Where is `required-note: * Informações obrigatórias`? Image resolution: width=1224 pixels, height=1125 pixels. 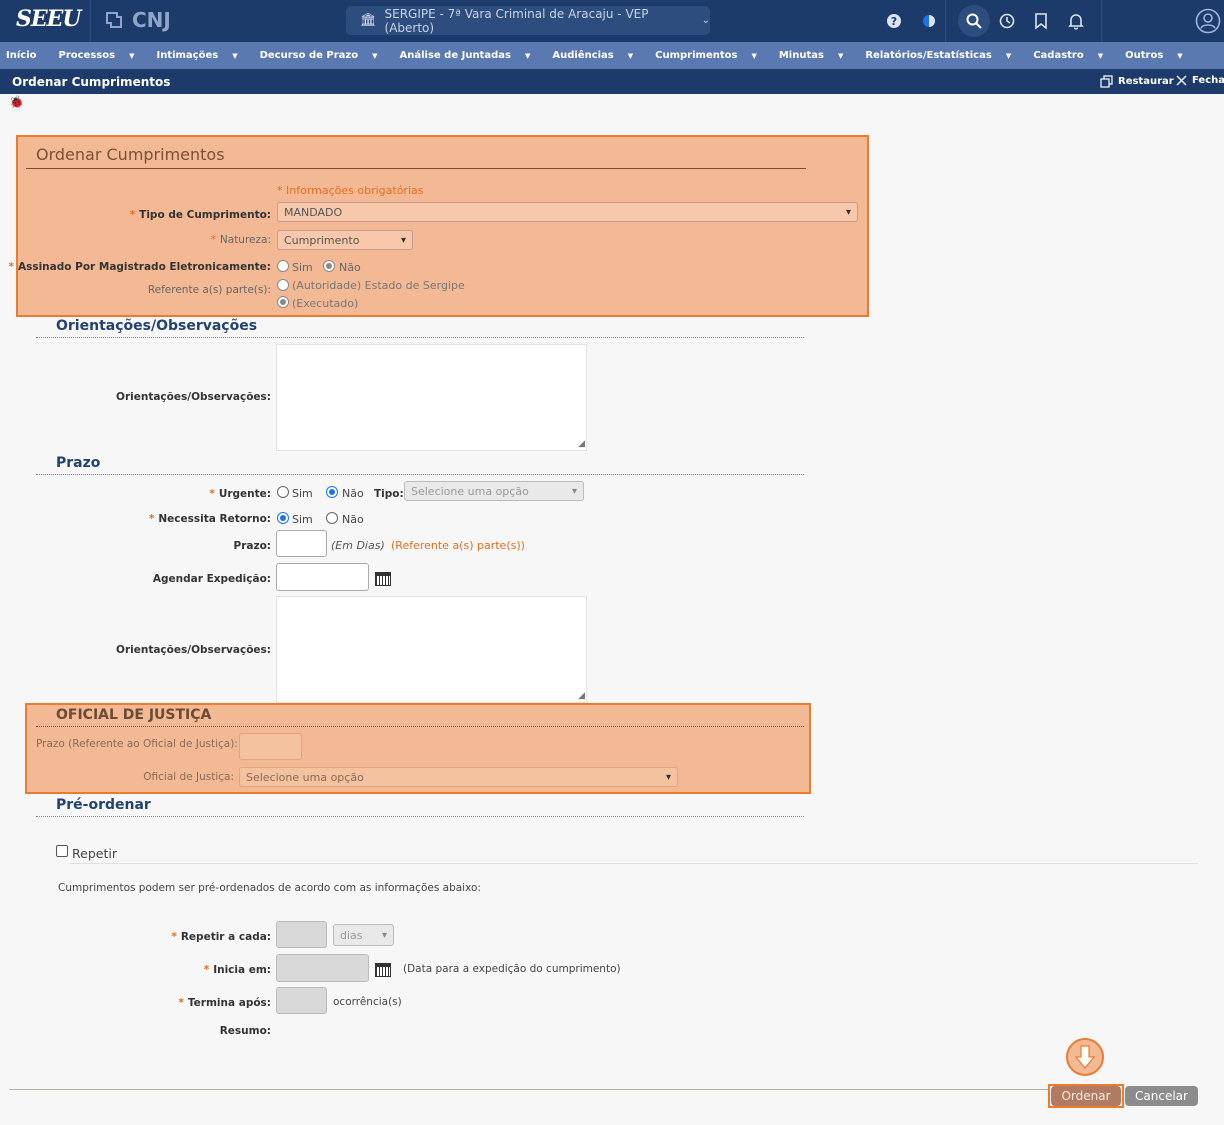 required-note: * Informações obrigatórias is located at coordinates (350, 190).